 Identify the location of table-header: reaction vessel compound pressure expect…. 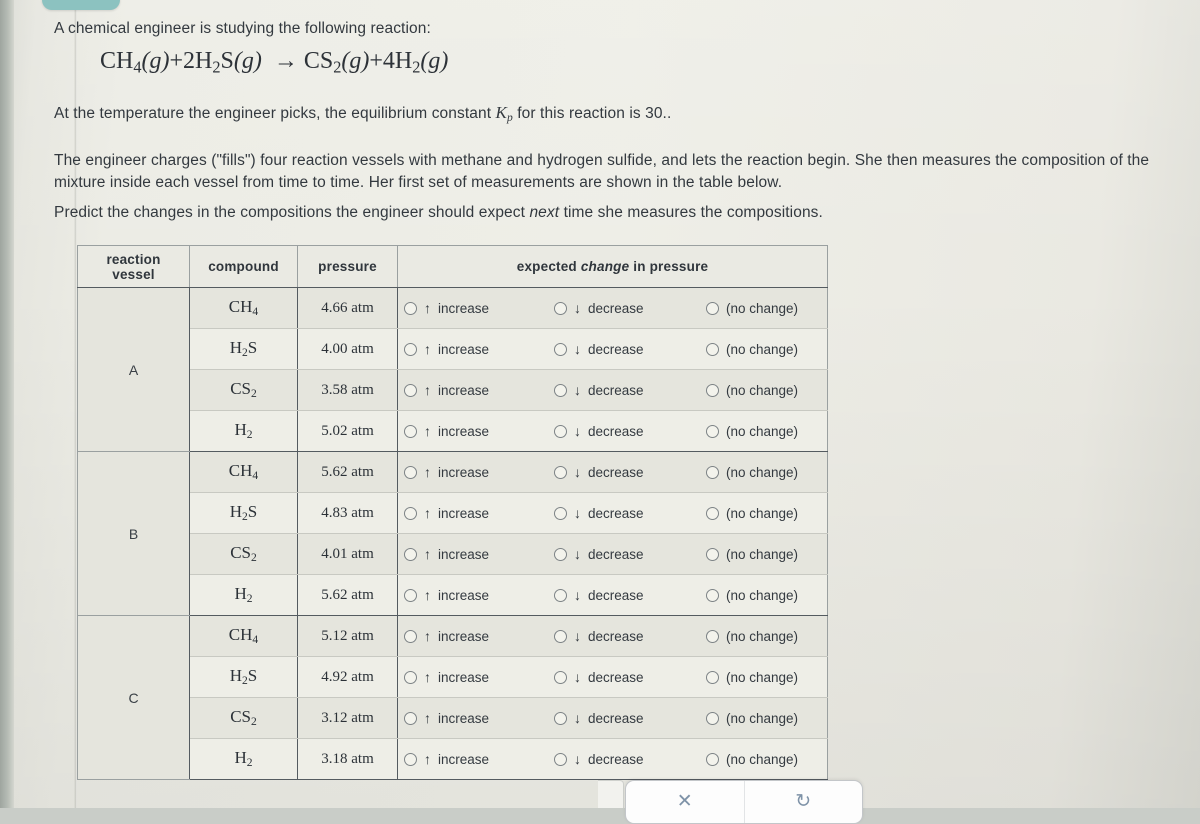
(452, 266).